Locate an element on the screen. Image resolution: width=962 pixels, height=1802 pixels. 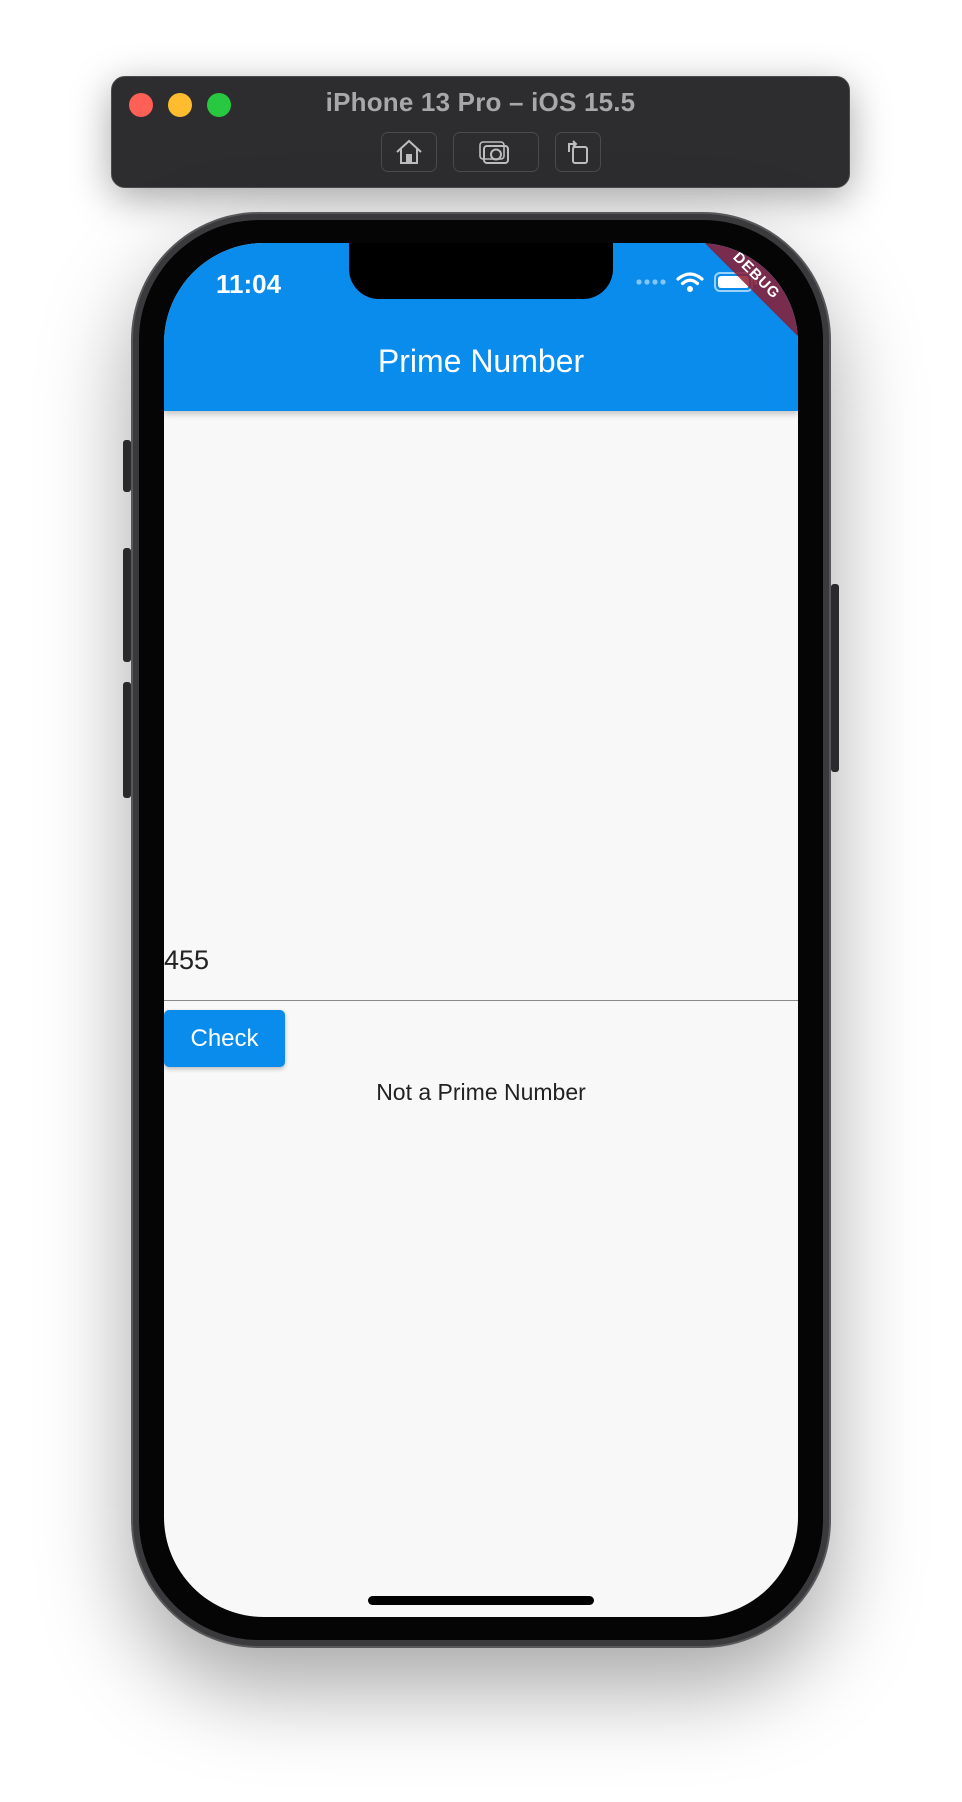
rotate-button is located at coordinates (578, 152).